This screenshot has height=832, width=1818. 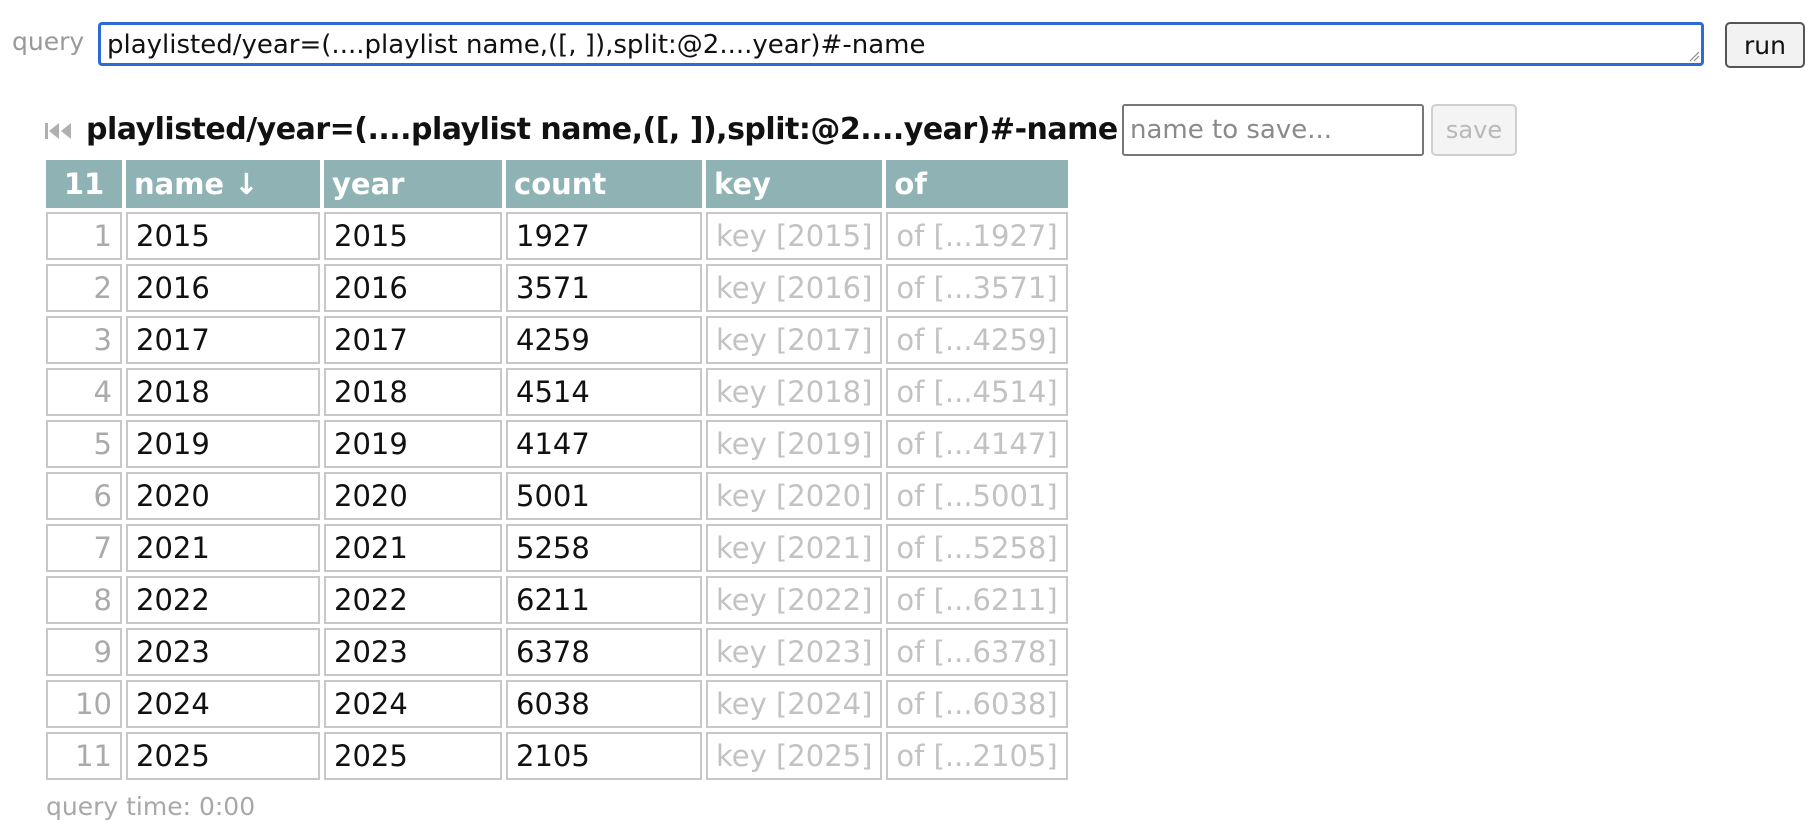 I want to click on table-row: 4 2018 2018 4514 key [2018] of [...4514], so click(x=557, y=392).